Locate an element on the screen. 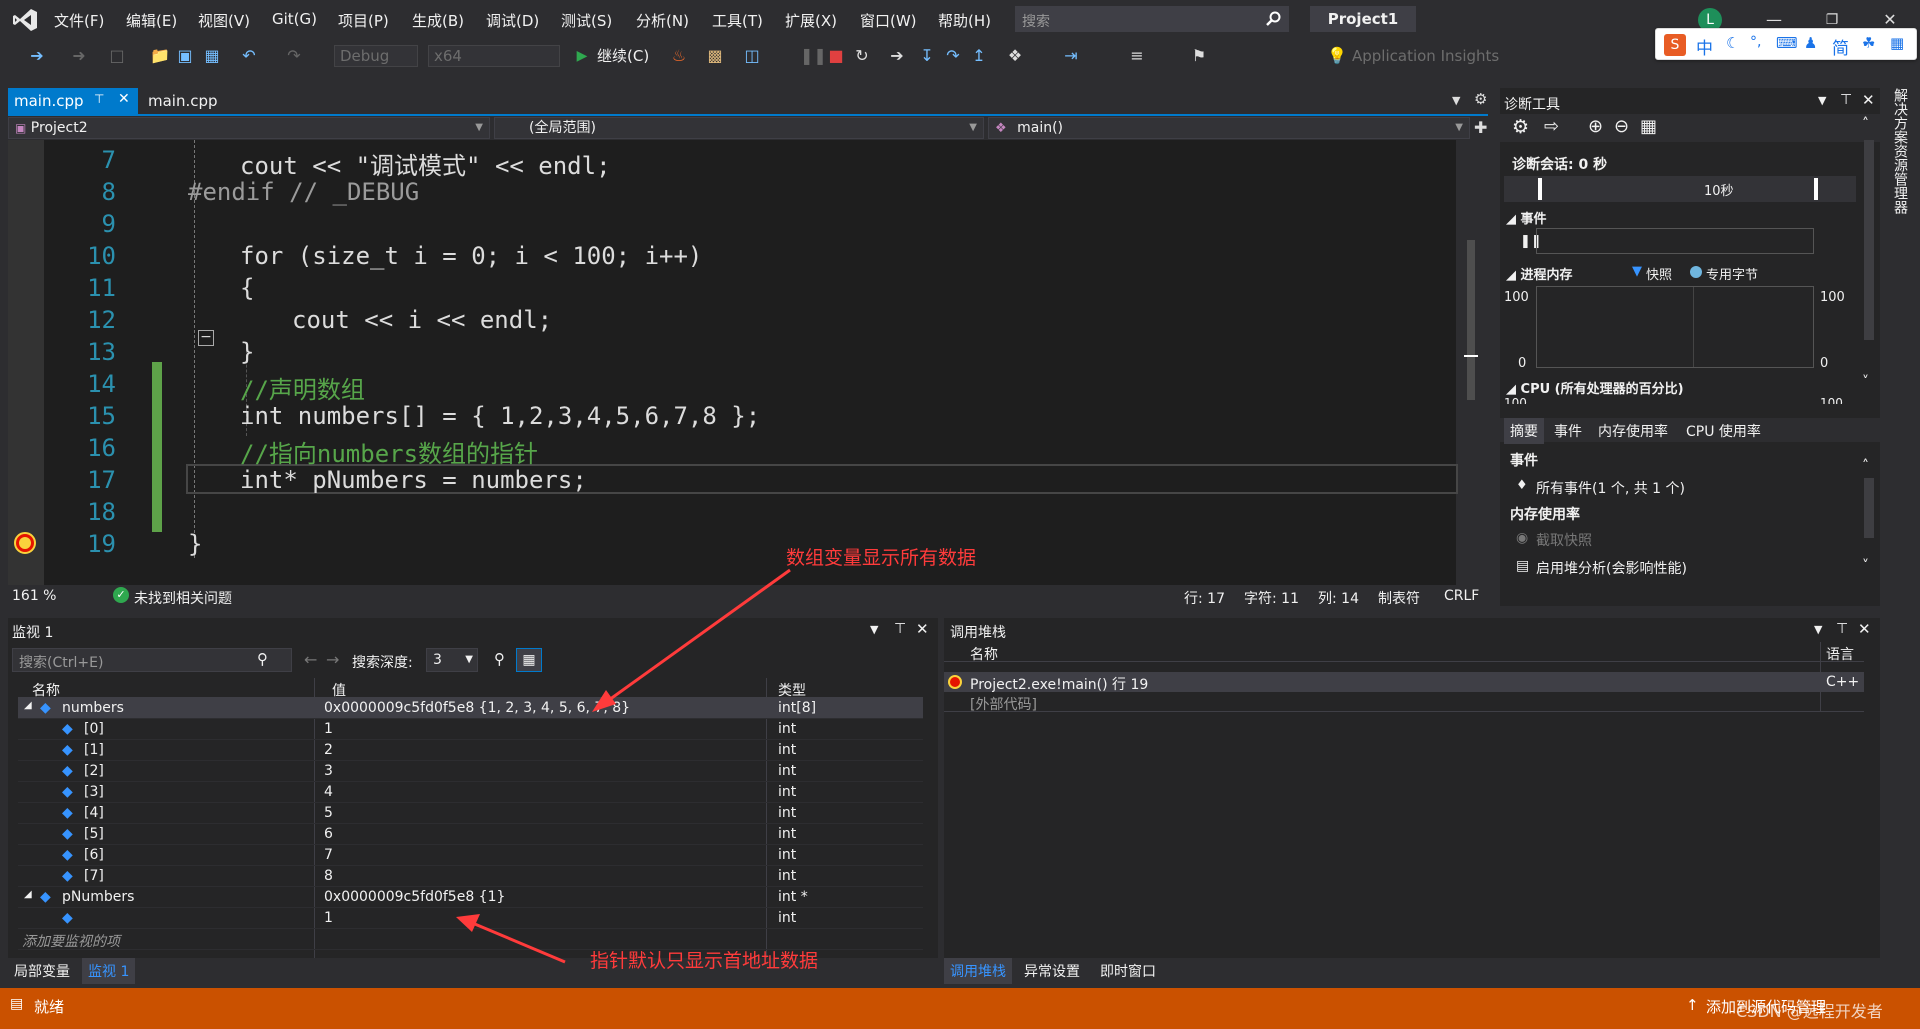 The image size is (1920, 1029). glyph-margin is located at coordinates (26, 362).